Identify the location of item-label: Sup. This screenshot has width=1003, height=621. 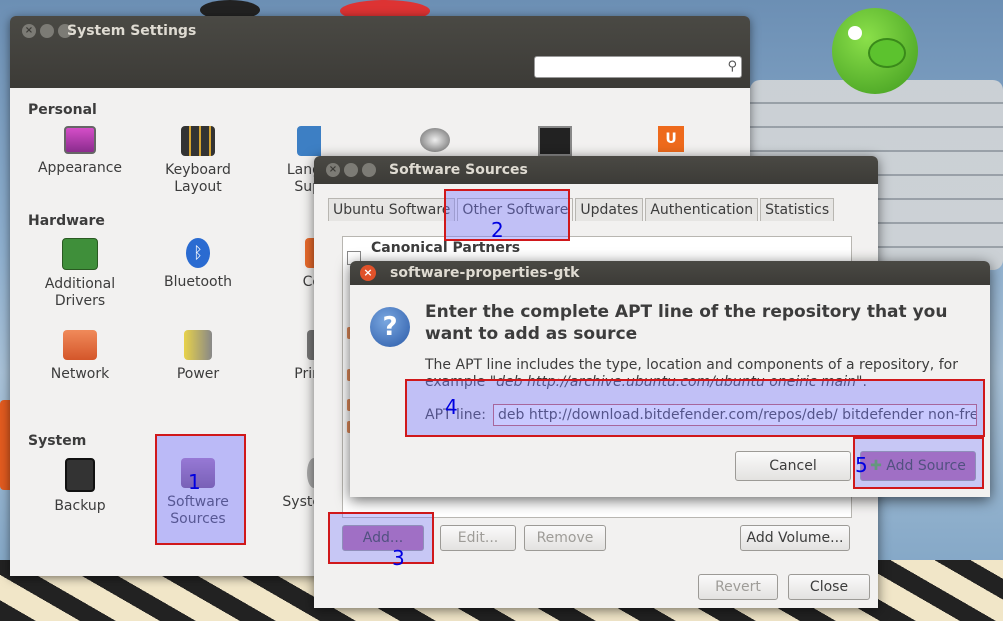
(307, 187).